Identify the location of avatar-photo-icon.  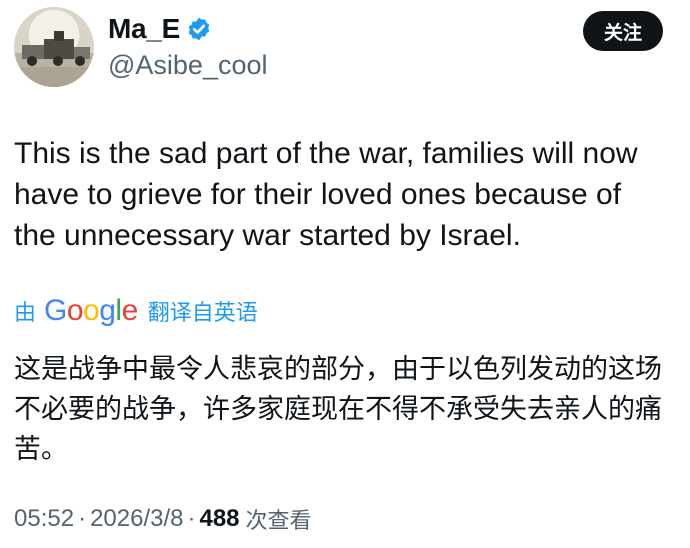
(54, 59).